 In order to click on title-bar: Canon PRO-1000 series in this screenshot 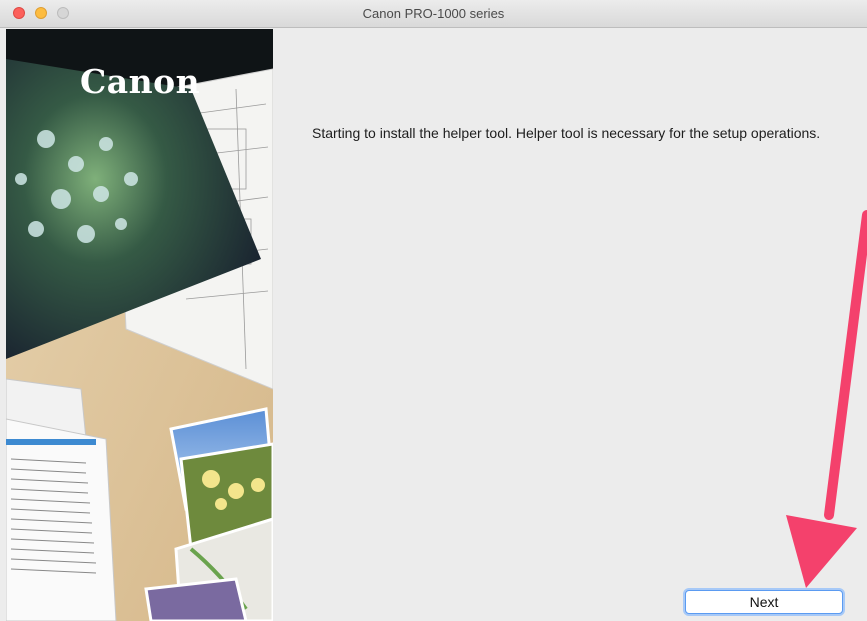, I will do `click(433, 14)`.